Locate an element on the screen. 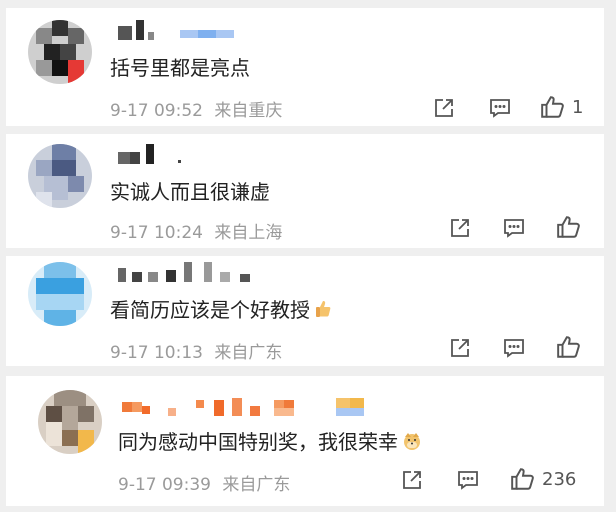  comment-date: 9-17 10:13 is located at coordinates (156, 353).